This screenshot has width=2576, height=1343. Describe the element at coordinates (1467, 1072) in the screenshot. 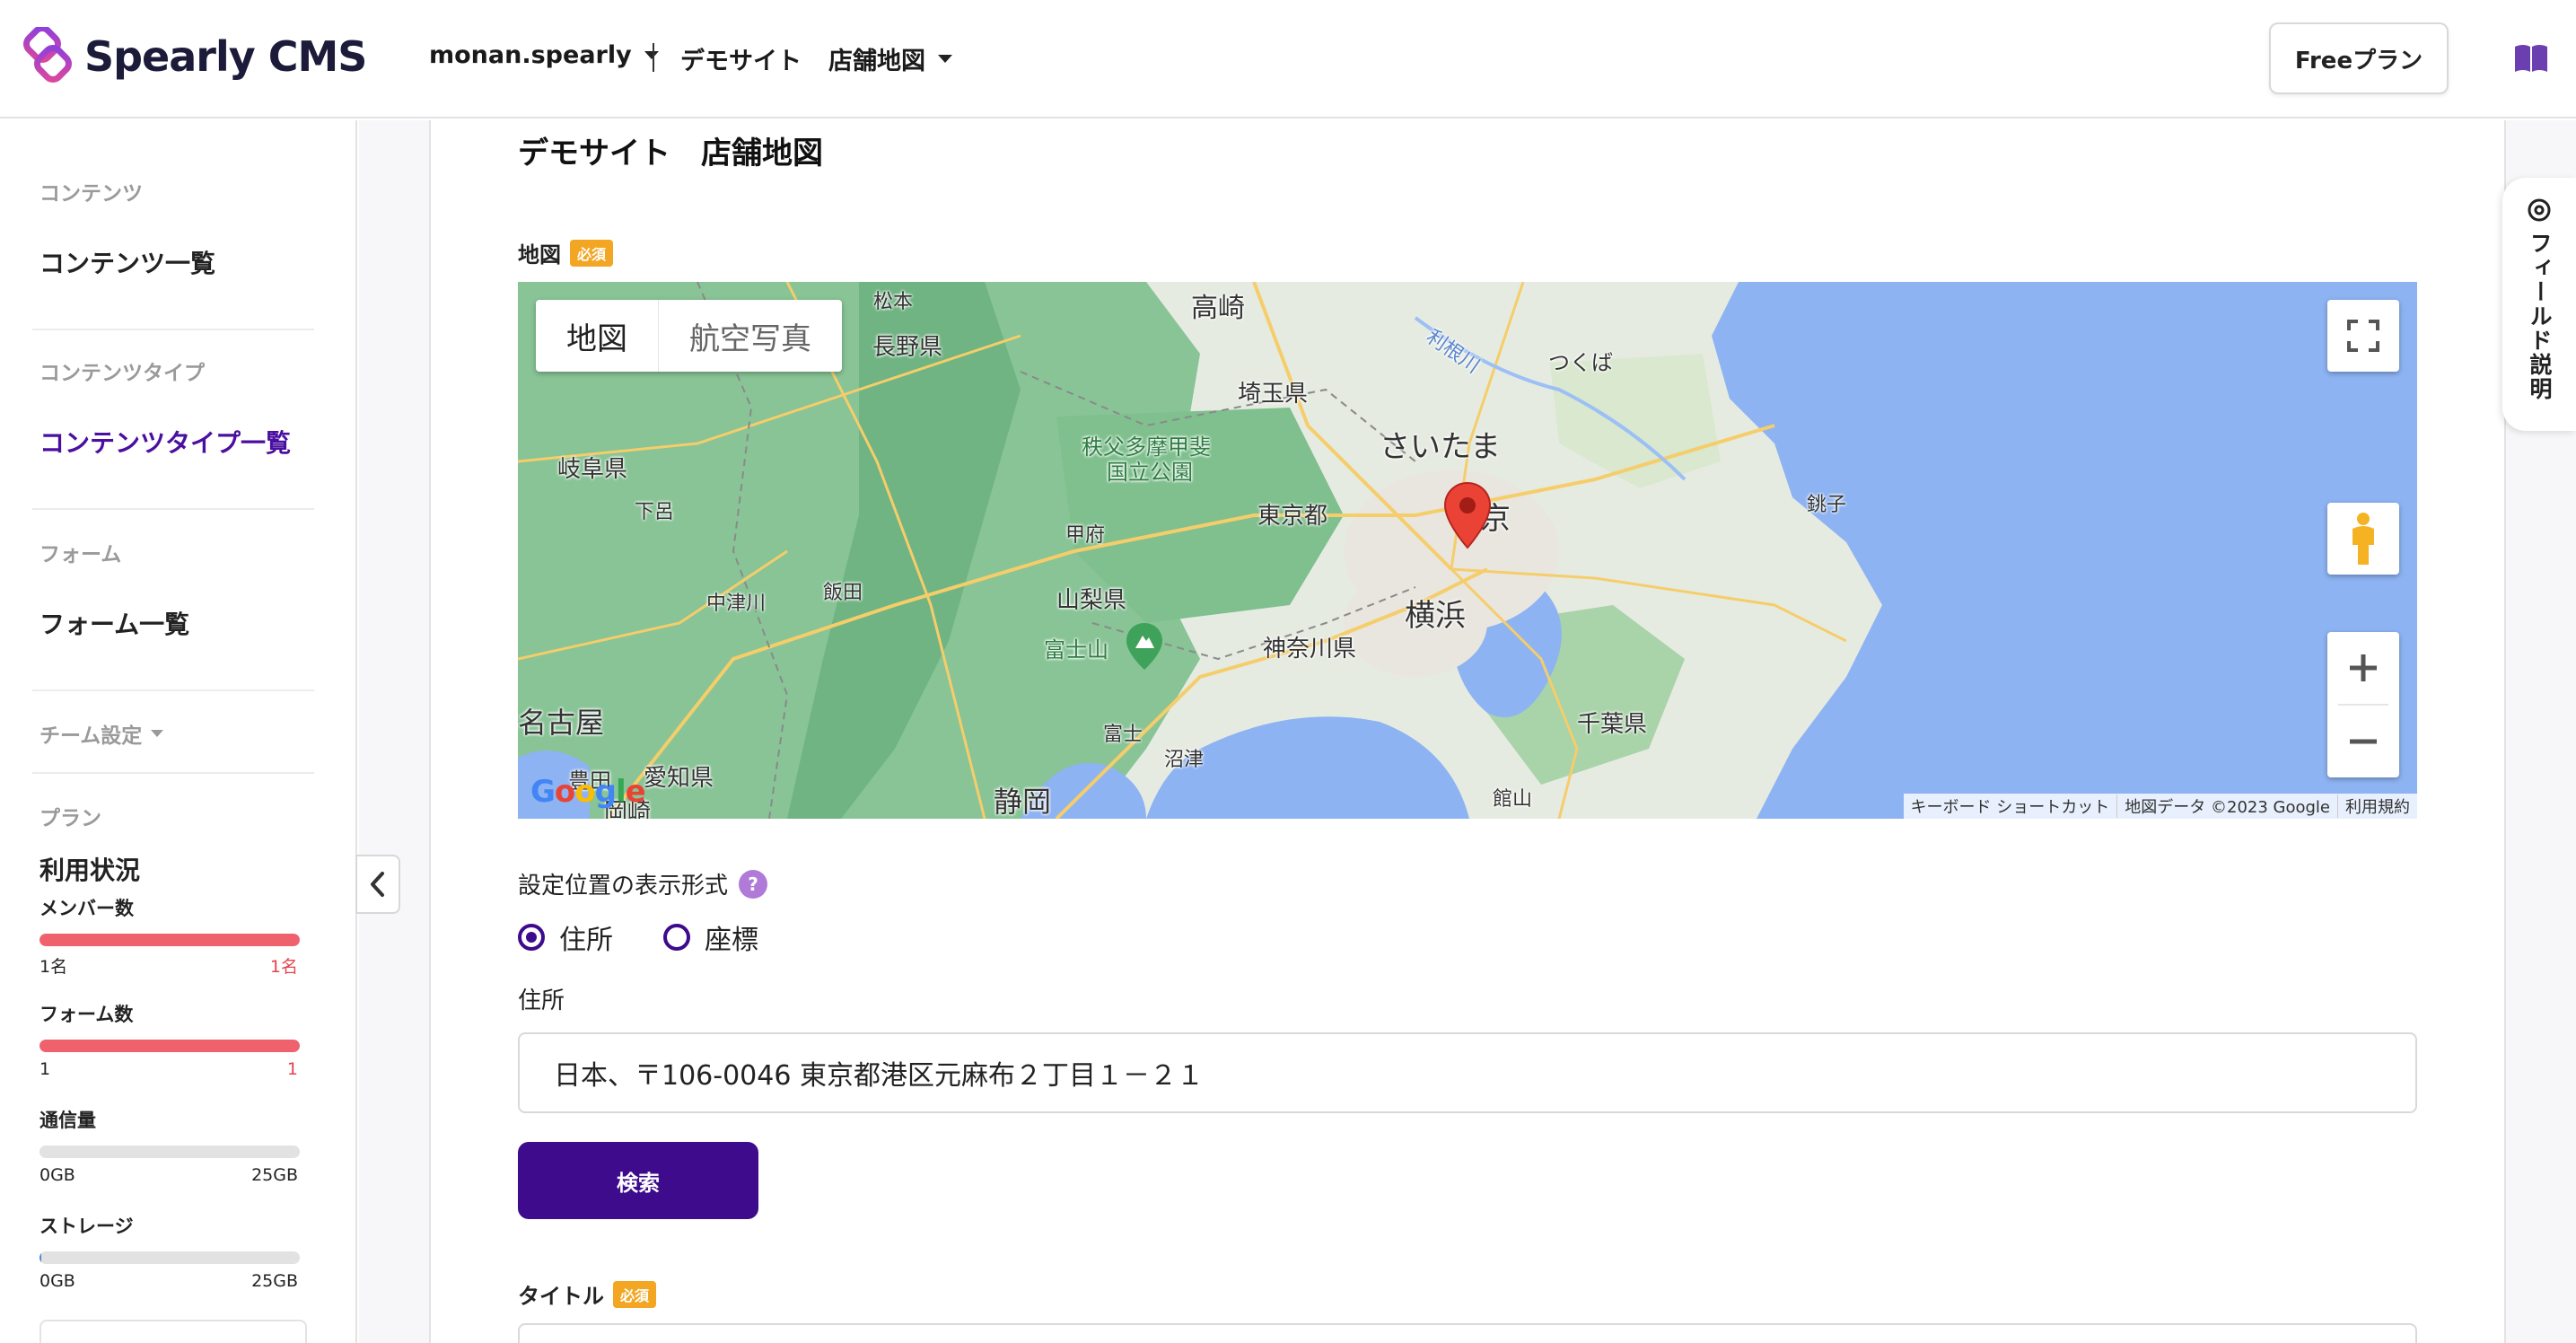

I see `address-input: 日本、〒106-0046 東京都港区元麻布２丁目１－２１` at that location.